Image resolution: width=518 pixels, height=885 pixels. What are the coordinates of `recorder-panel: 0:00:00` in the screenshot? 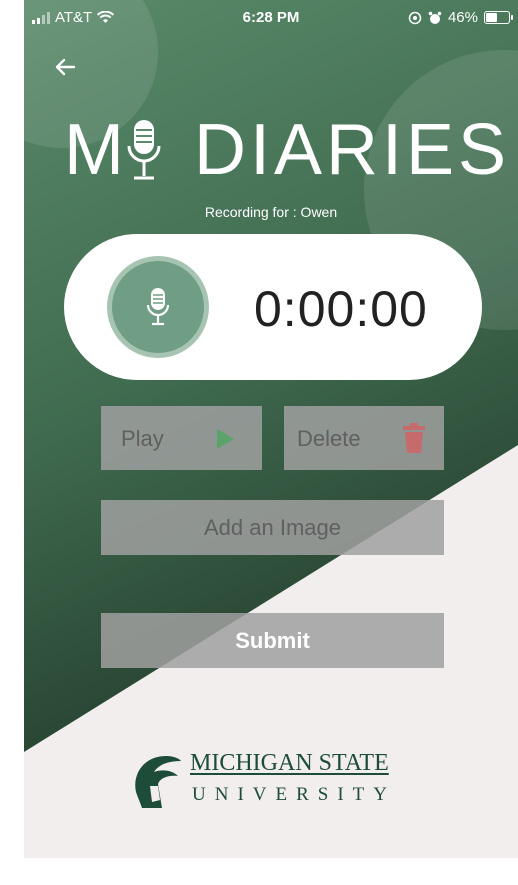 It's located at (273, 307).